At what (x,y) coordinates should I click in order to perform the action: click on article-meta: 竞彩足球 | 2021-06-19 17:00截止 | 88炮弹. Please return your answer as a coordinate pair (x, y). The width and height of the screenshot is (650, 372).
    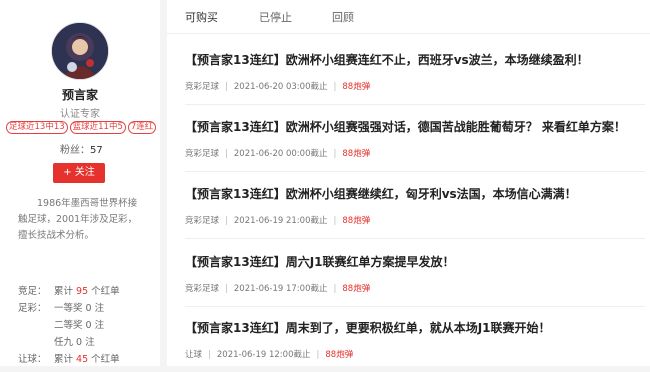
    Looking at the image, I should click on (277, 288).